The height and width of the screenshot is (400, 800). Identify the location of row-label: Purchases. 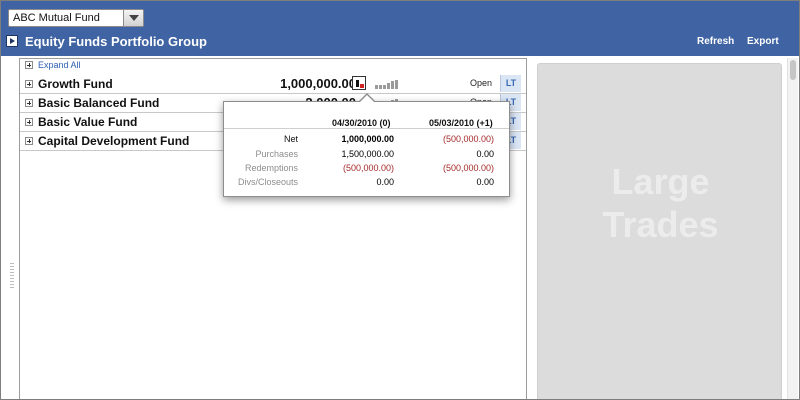
(276, 154).